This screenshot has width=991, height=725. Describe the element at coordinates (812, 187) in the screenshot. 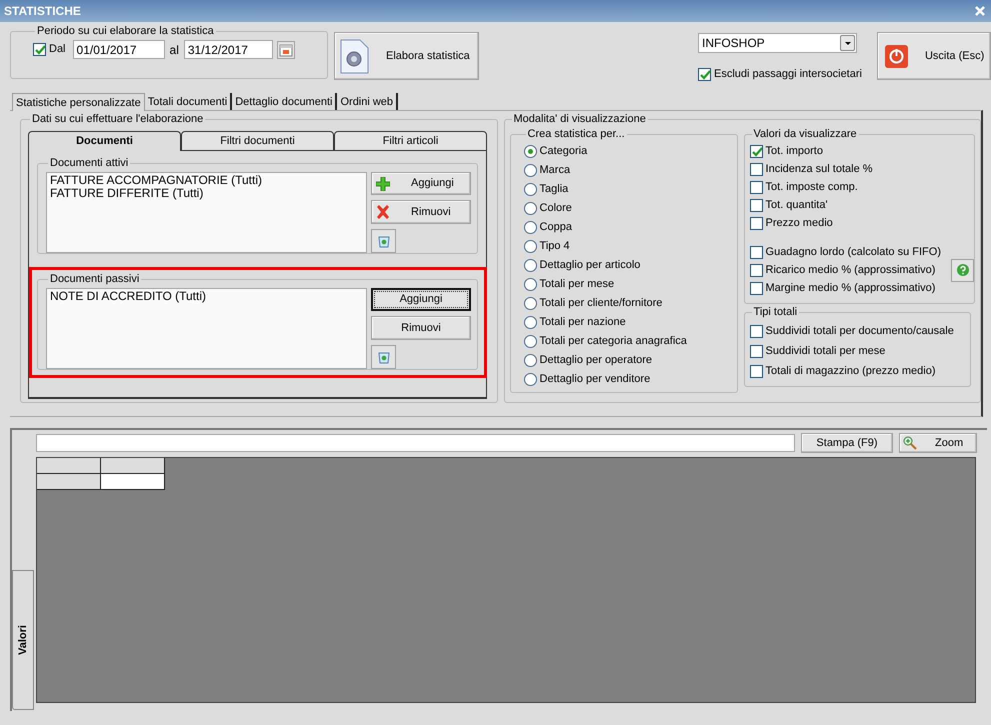

I see `checkbox-label: Tot. imposte comp.` at that location.